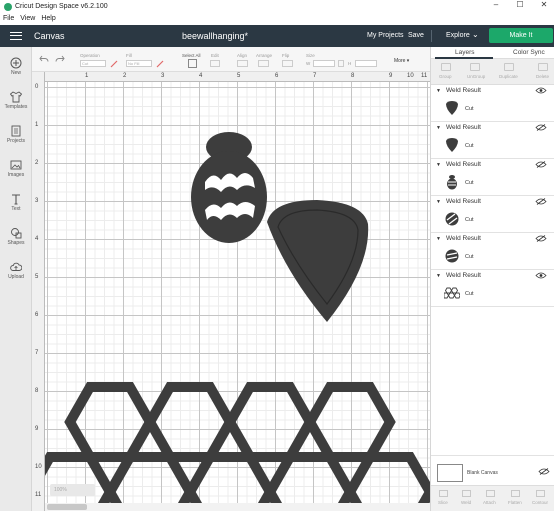 This screenshot has width=554, height=511. What do you see at coordinates (416, 35) in the screenshot?
I see `save-link: Save` at bounding box center [416, 35].